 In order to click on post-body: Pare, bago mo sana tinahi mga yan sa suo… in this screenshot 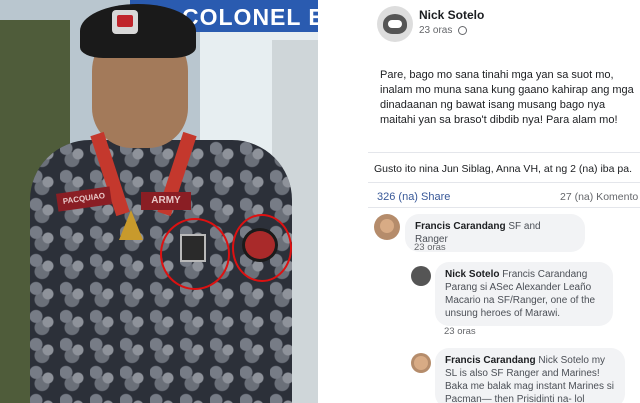, I will do `click(507, 97)`.